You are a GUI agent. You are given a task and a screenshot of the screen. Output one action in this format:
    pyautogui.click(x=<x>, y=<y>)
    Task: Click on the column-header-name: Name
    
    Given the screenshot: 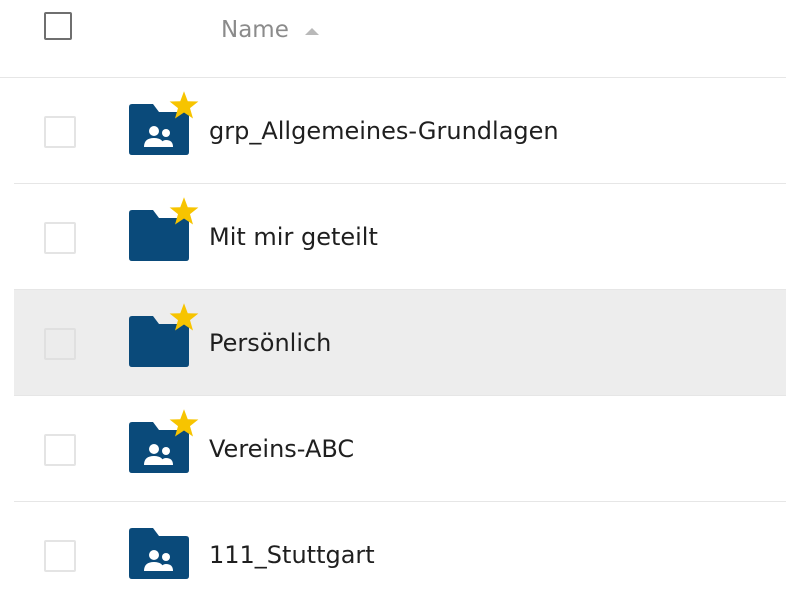 What is the action you would take?
    pyautogui.click(x=270, y=30)
    